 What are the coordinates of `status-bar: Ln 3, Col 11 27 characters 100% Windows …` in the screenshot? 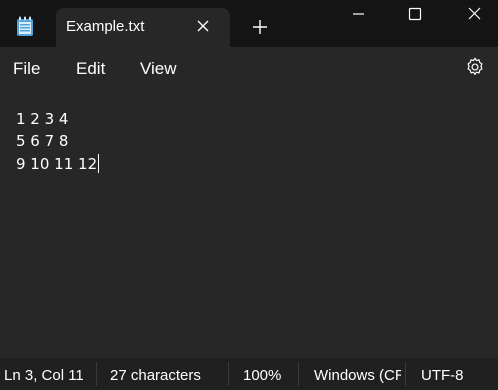 It's located at (249, 374).